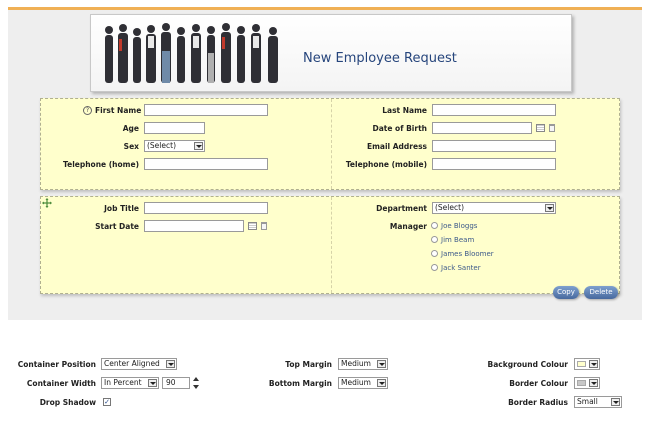  What do you see at coordinates (196, 383) in the screenshot?
I see `stepper-icon` at bounding box center [196, 383].